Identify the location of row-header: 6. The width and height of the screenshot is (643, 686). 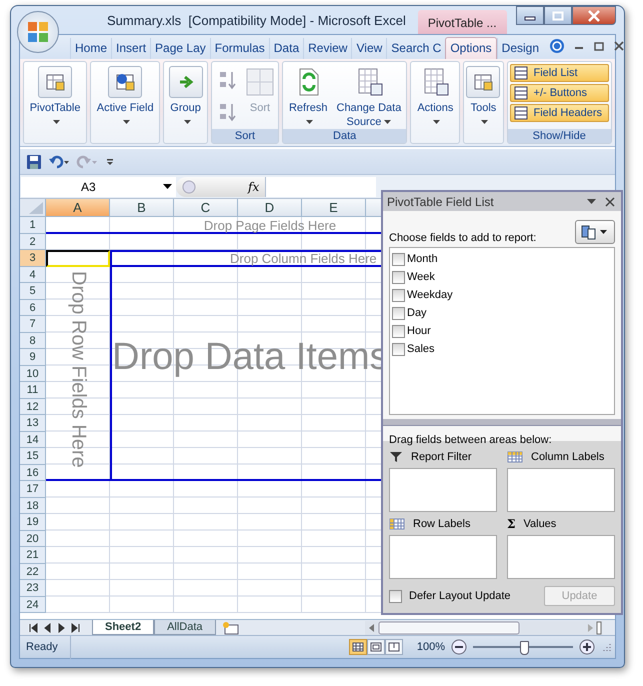
(33, 308).